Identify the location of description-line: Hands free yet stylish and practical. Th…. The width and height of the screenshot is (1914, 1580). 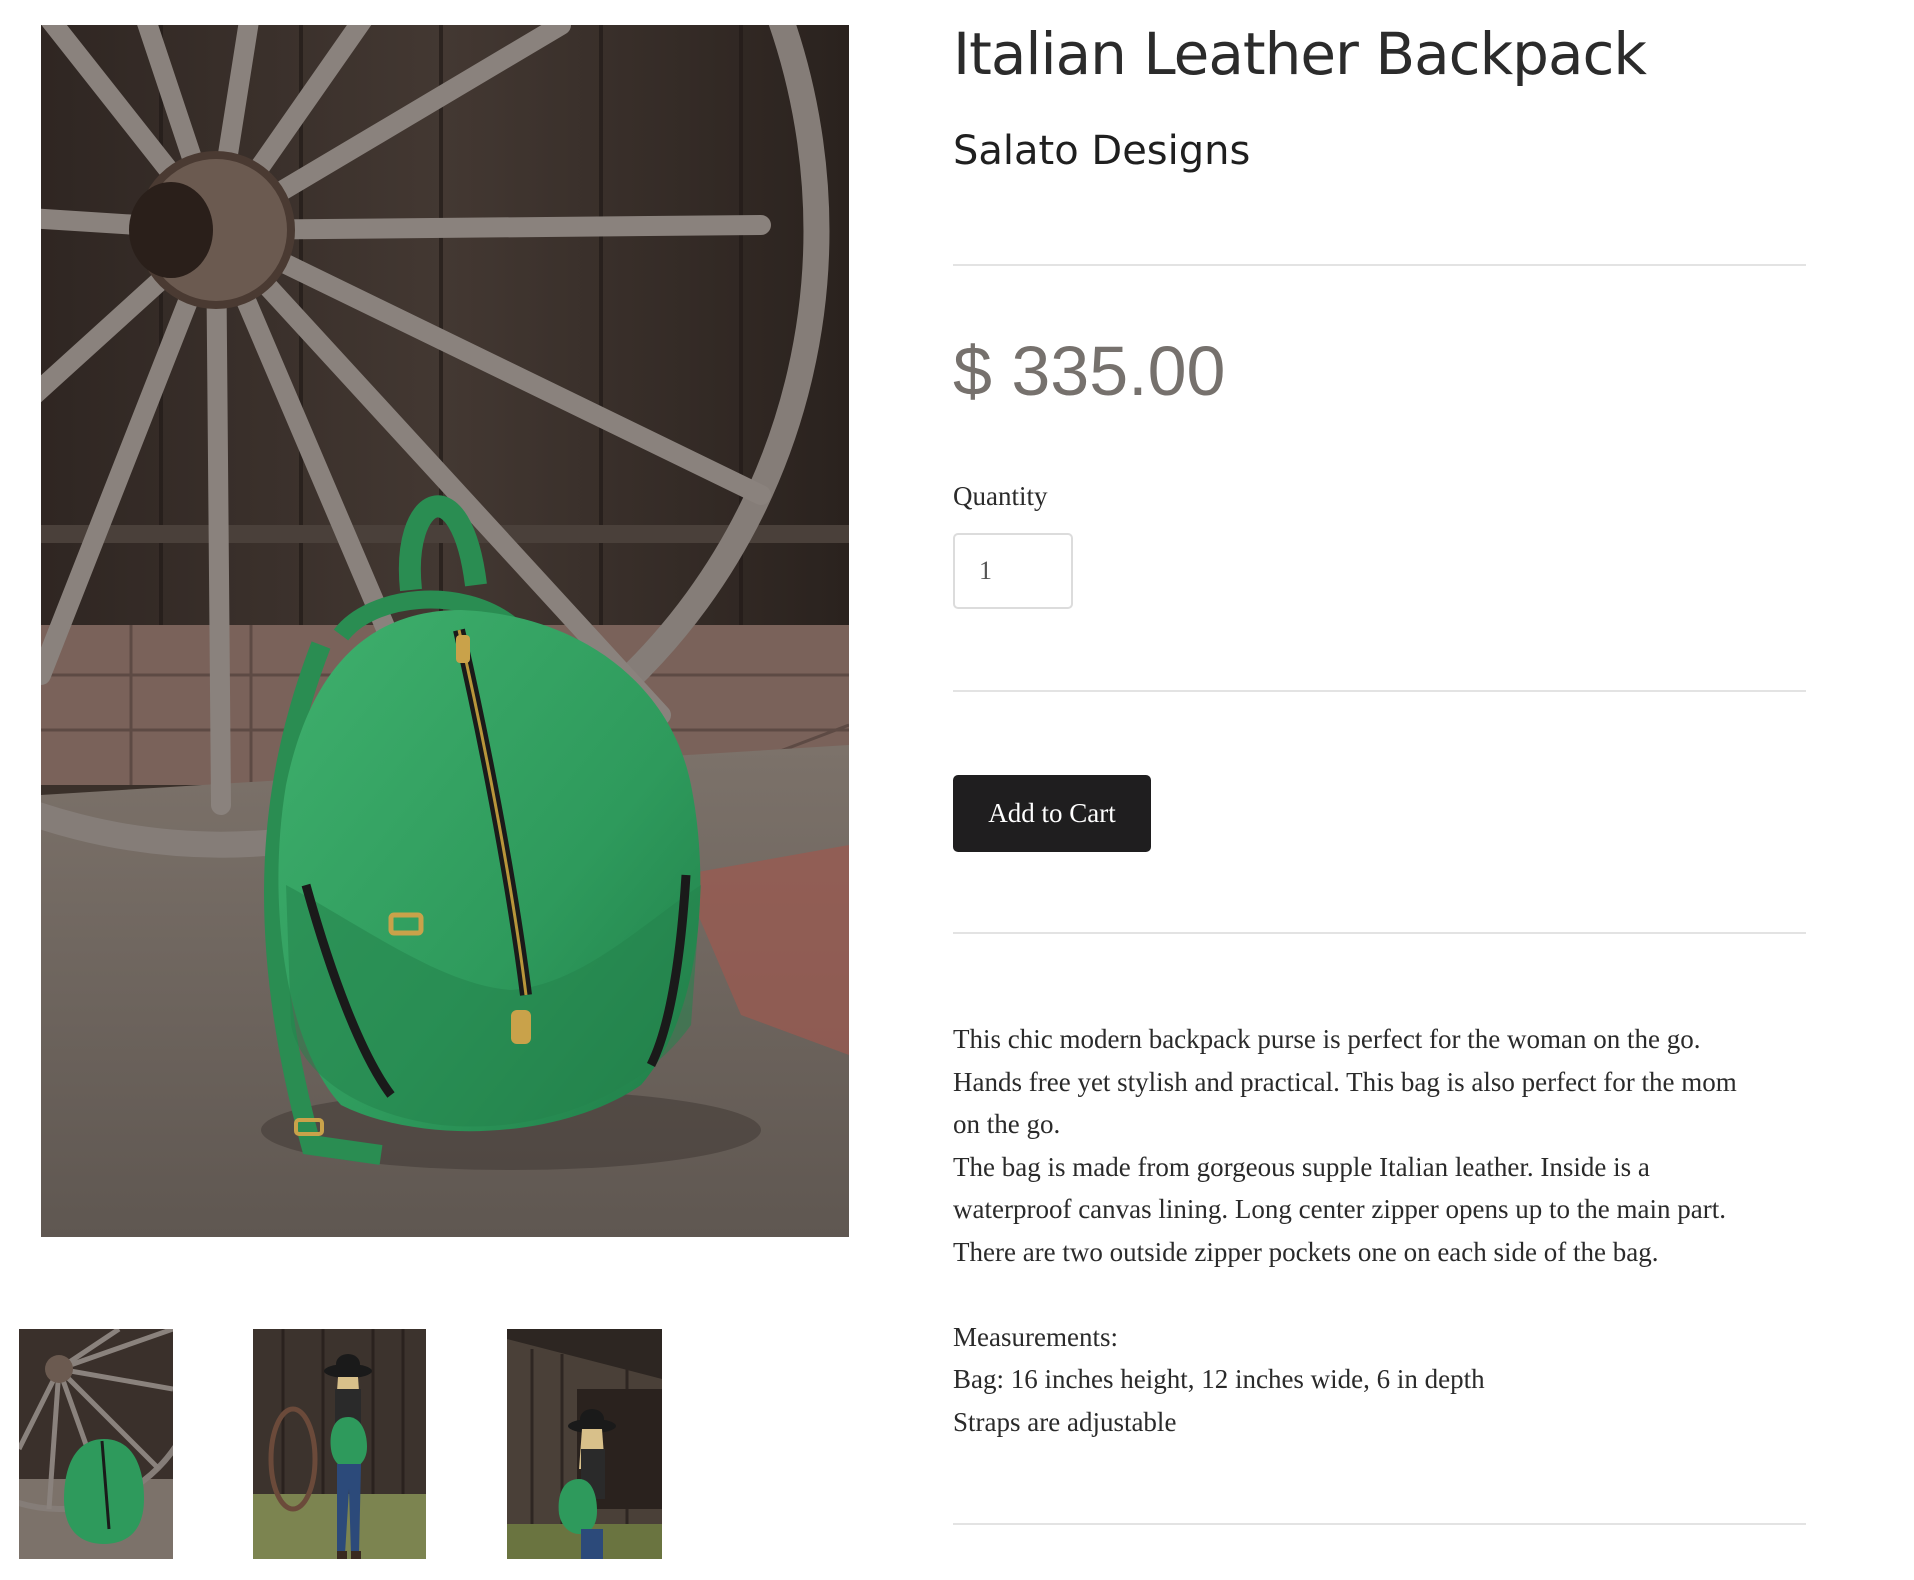
(1345, 1081).